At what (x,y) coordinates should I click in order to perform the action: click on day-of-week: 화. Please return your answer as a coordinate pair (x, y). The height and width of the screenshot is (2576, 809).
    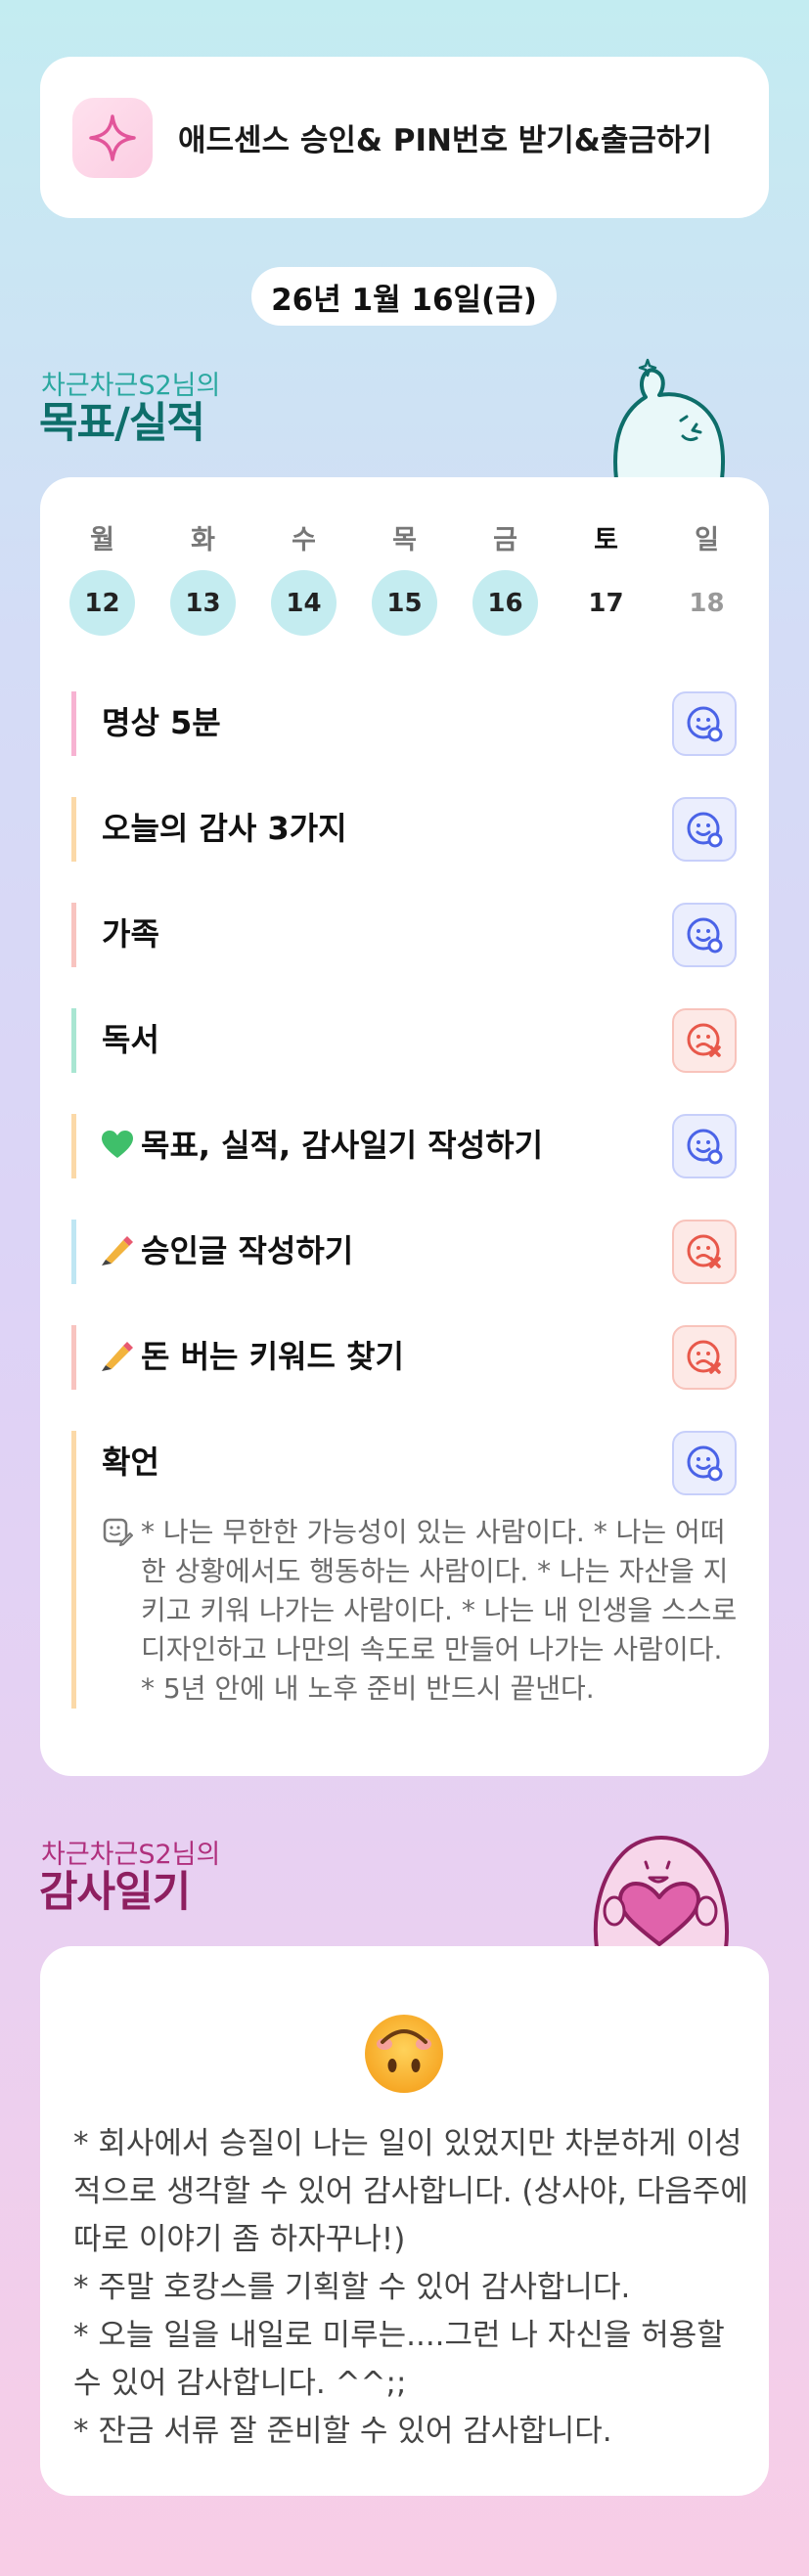
    Looking at the image, I should click on (203, 540).